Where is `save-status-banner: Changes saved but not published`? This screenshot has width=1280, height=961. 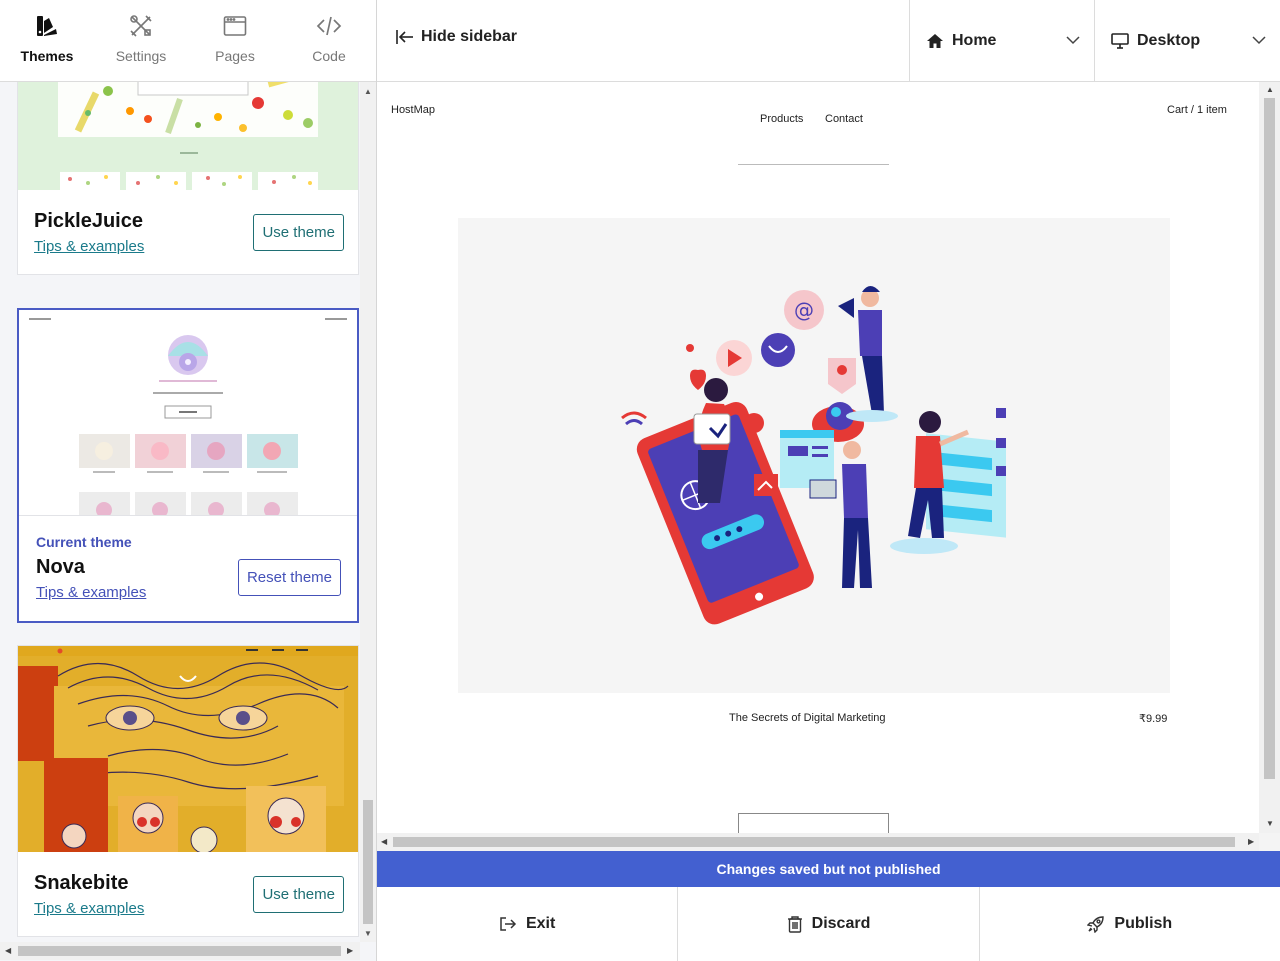
save-status-banner: Changes saved but not published is located at coordinates (828, 869).